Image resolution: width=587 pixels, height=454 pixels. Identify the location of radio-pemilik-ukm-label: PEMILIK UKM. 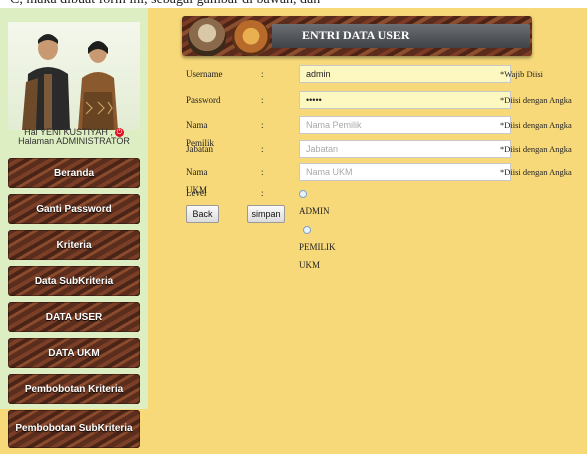
(317, 256).